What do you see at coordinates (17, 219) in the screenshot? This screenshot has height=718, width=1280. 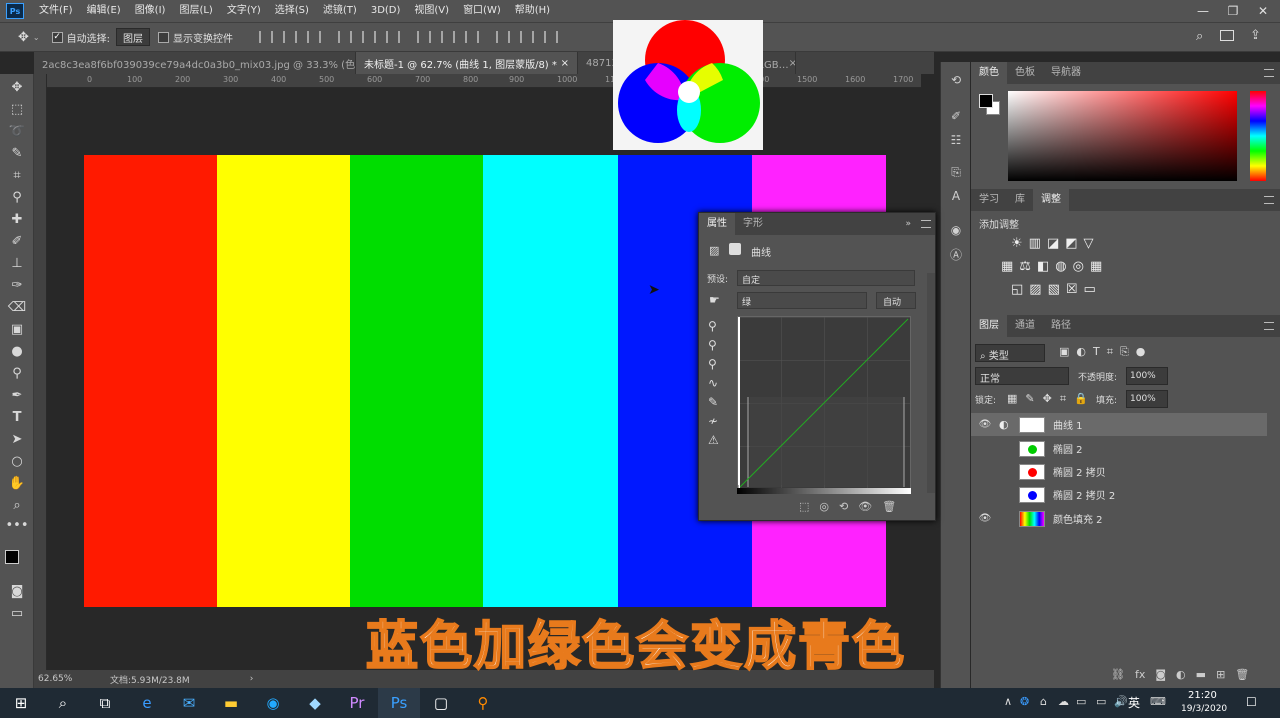 I see `healing-brush-icon: ✚` at bounding box center [17, 219].